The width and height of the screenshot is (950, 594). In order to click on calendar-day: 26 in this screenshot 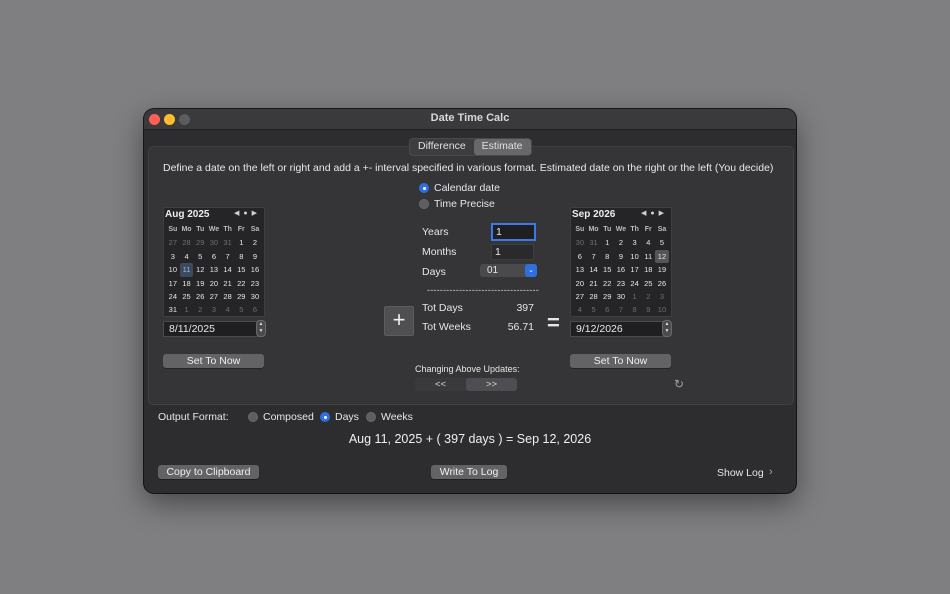, I will do `click(662, 283)`.